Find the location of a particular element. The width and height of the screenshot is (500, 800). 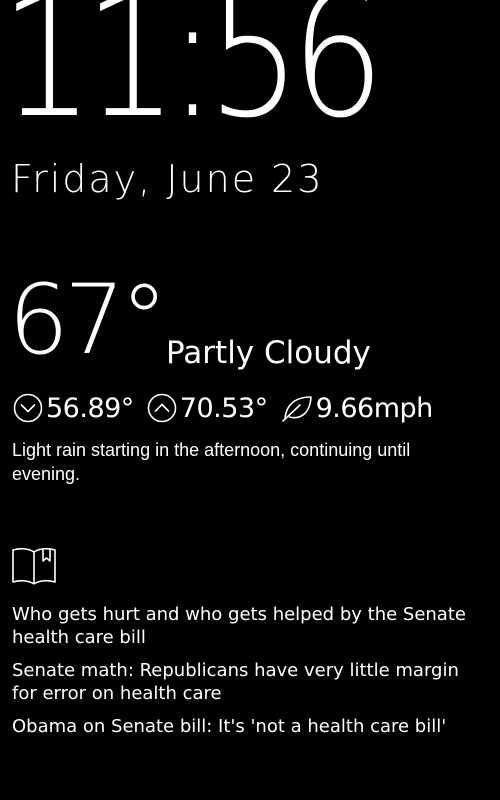

weather-stats: 56.89° 70.53° 9.66mph is located at coordinates (228, 408).